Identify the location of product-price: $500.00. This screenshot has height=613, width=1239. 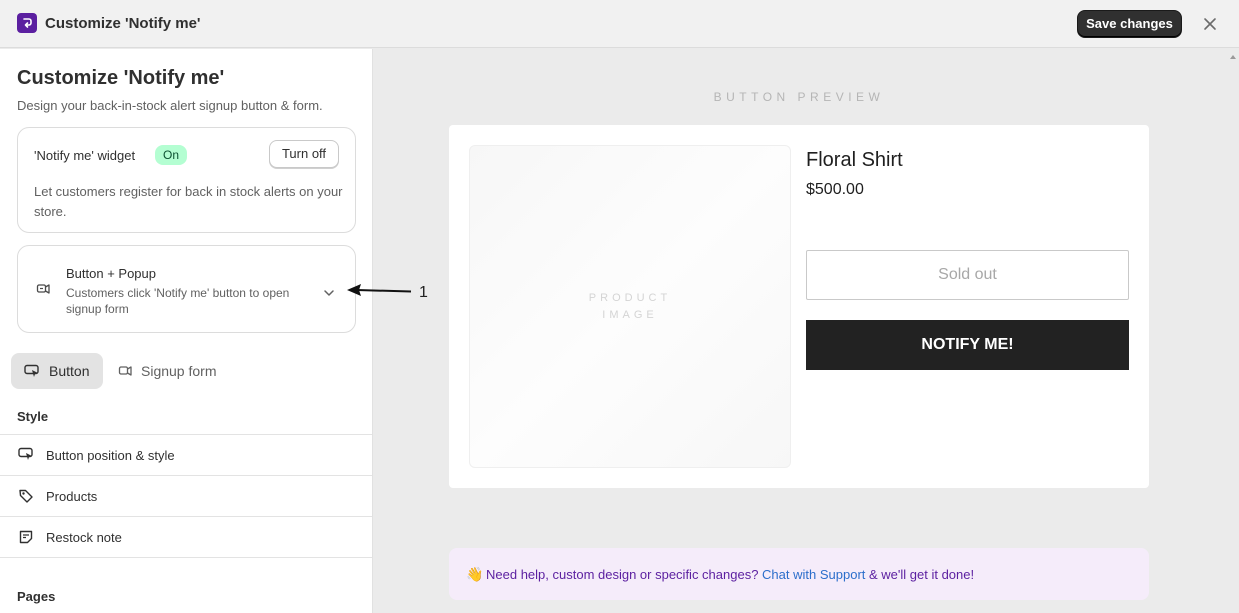
(835, 189).